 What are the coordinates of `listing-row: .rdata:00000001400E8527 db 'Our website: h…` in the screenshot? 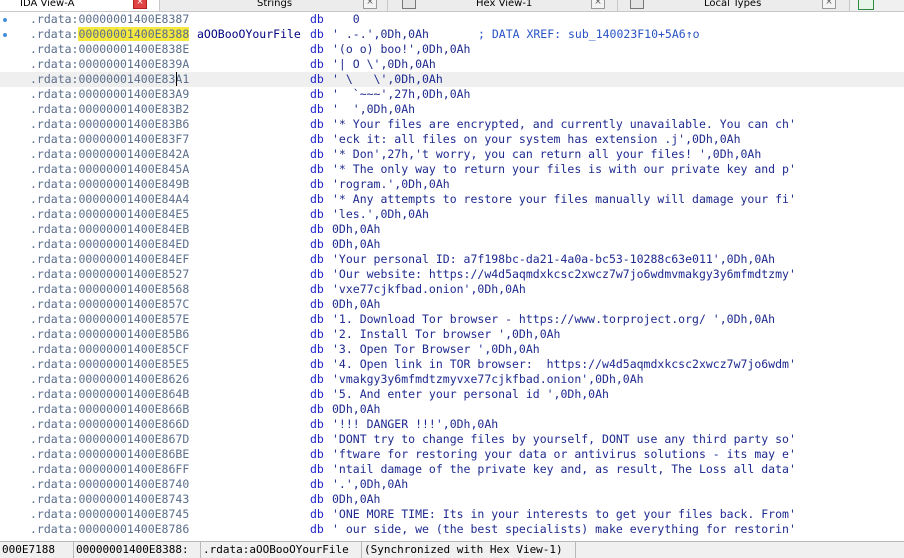 It's located at (452, 274).